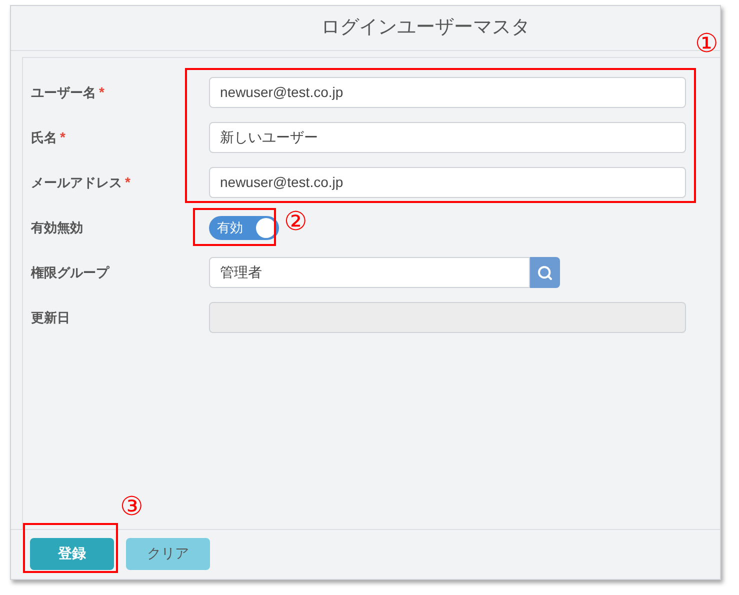 Image resolution: width=739 pixels, height=595 pixels. What do you see at coordinates (131, 506) in the screenshot?
I see `callout-number: ③` at bounding box center [131, 506].